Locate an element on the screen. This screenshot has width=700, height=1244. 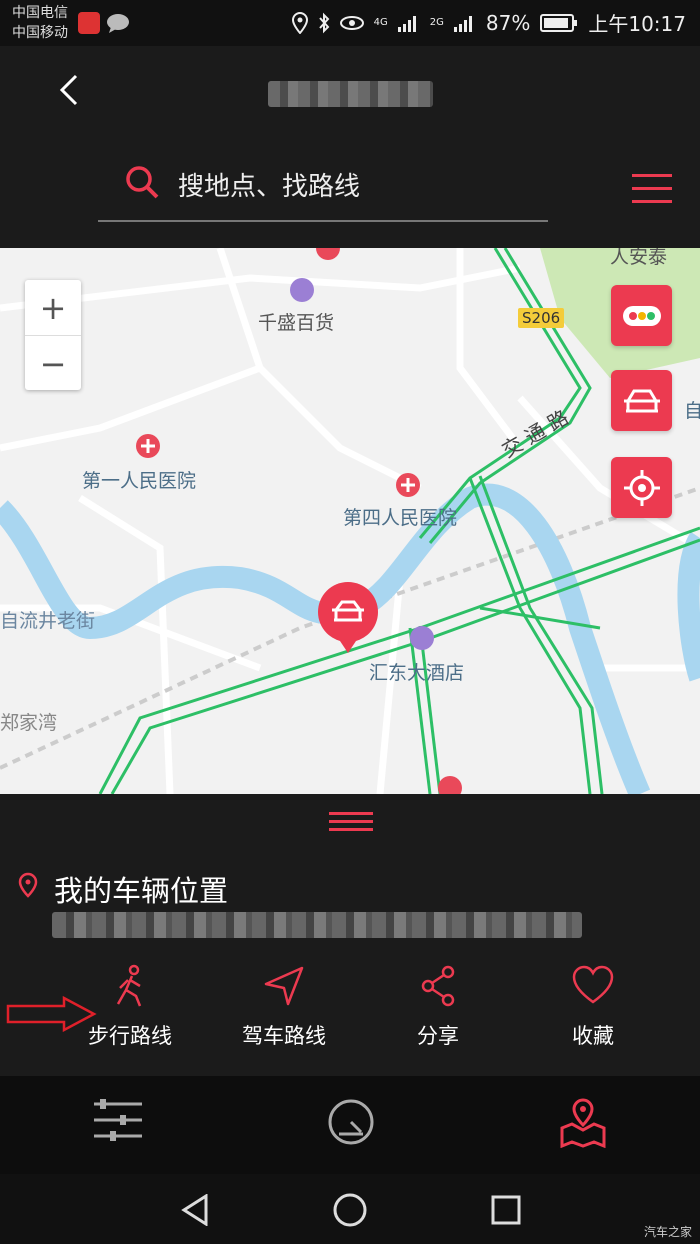
address-blurred is located at coordinates (317, 925).